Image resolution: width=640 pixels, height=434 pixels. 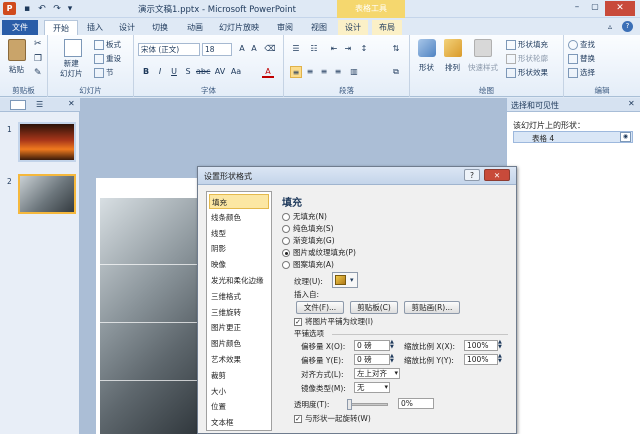 What do you see at coordinates (427, 48) in the screenshot?
I see `shapes-icon` at bounding box center [427, 48].